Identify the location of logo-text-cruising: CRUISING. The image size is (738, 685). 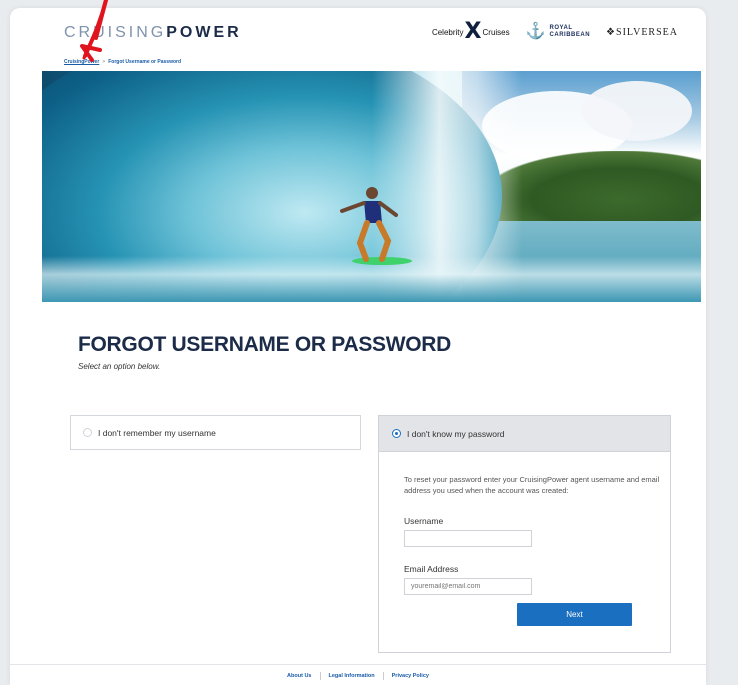
(115, 32).